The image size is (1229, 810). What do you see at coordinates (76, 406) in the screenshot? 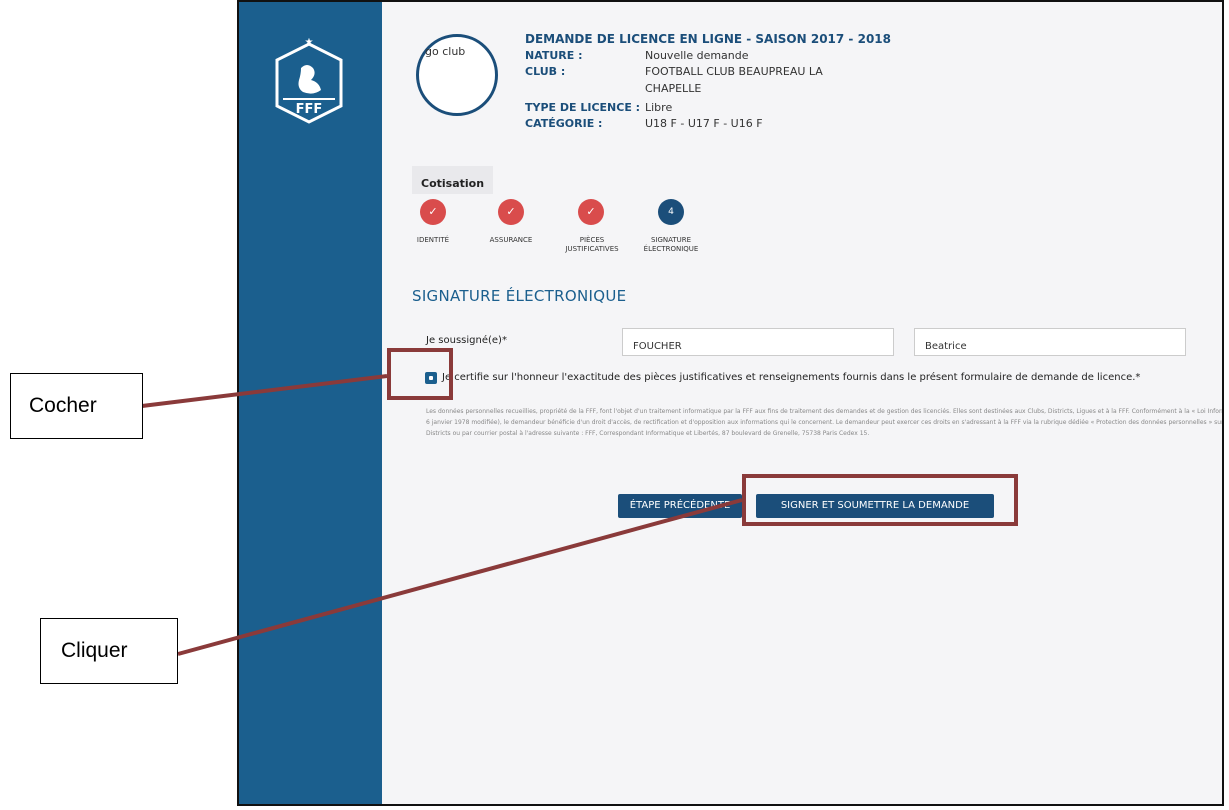
I see `annotation-cocher: Cocher` at bounding box center [76, 406].